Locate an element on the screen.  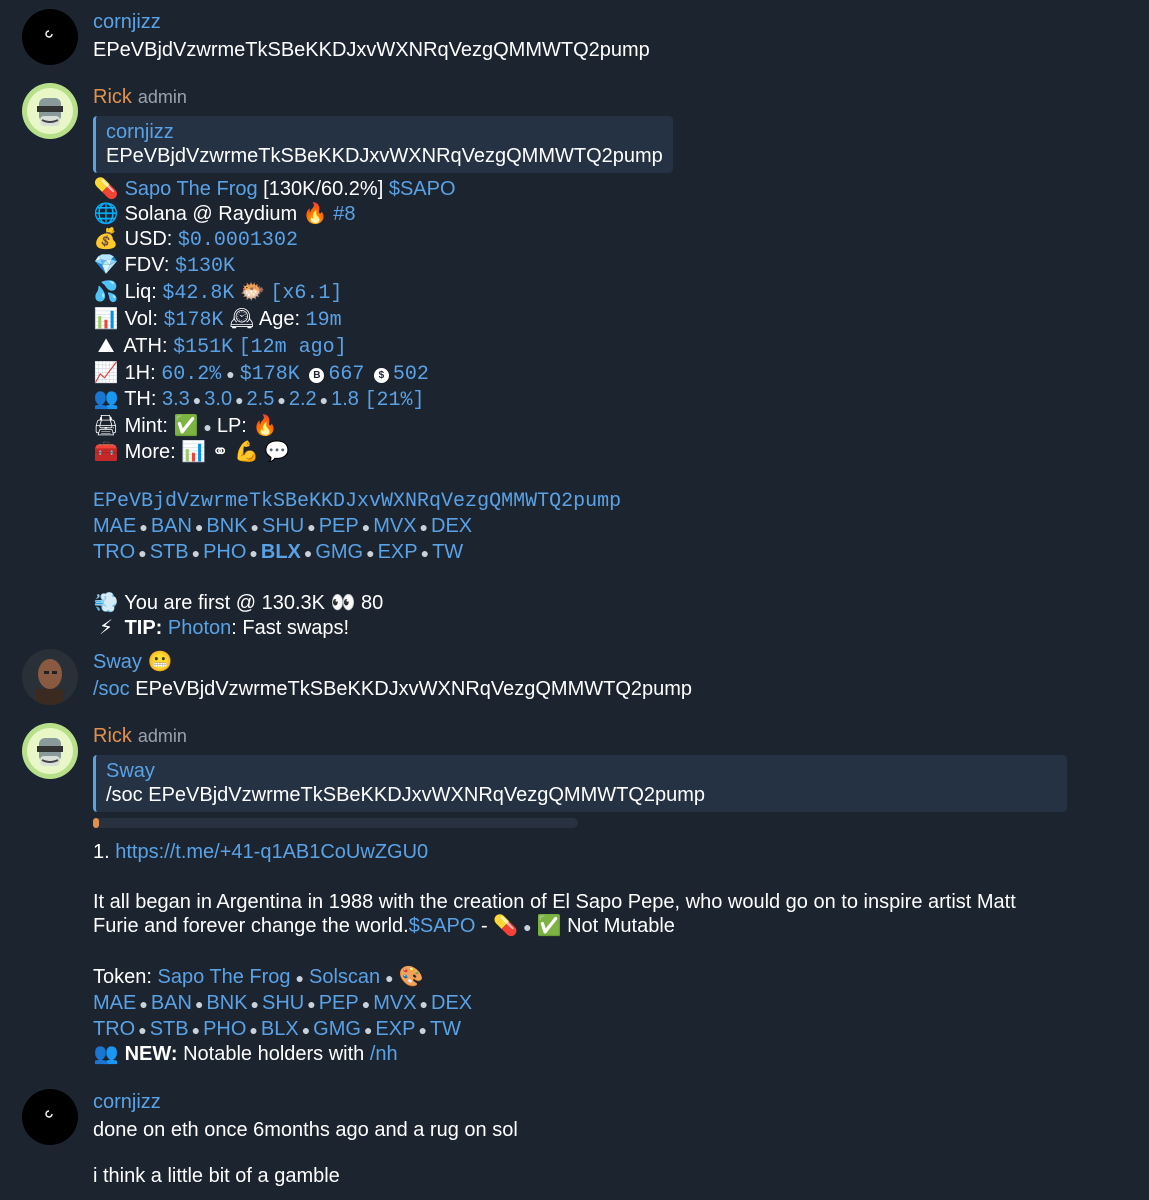
toolbox-icon: 🧰 is located at coordinates (106, 451).